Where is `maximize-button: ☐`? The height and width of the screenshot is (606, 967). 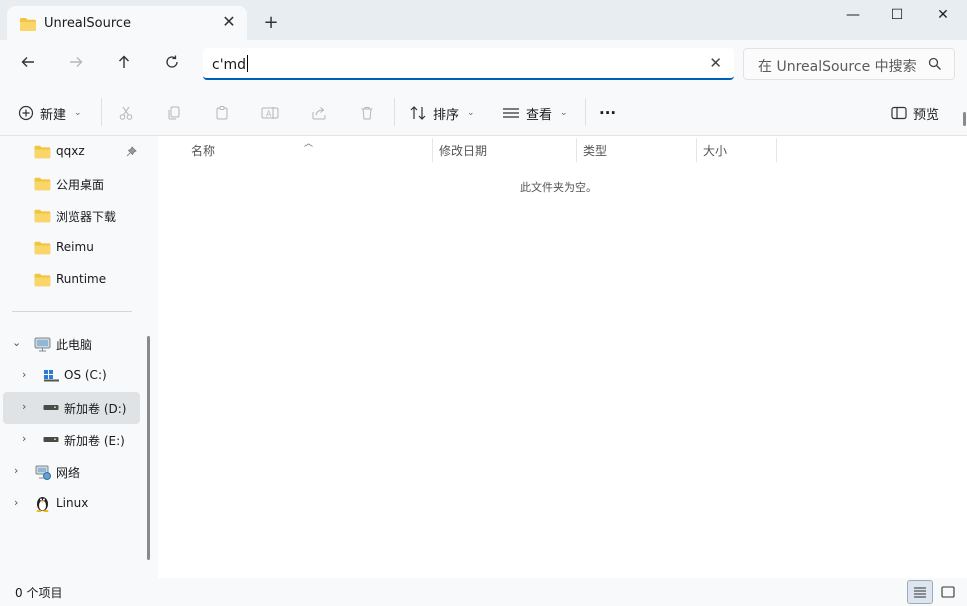 maximize-button: ☐ is located at coordinates (897, 15).